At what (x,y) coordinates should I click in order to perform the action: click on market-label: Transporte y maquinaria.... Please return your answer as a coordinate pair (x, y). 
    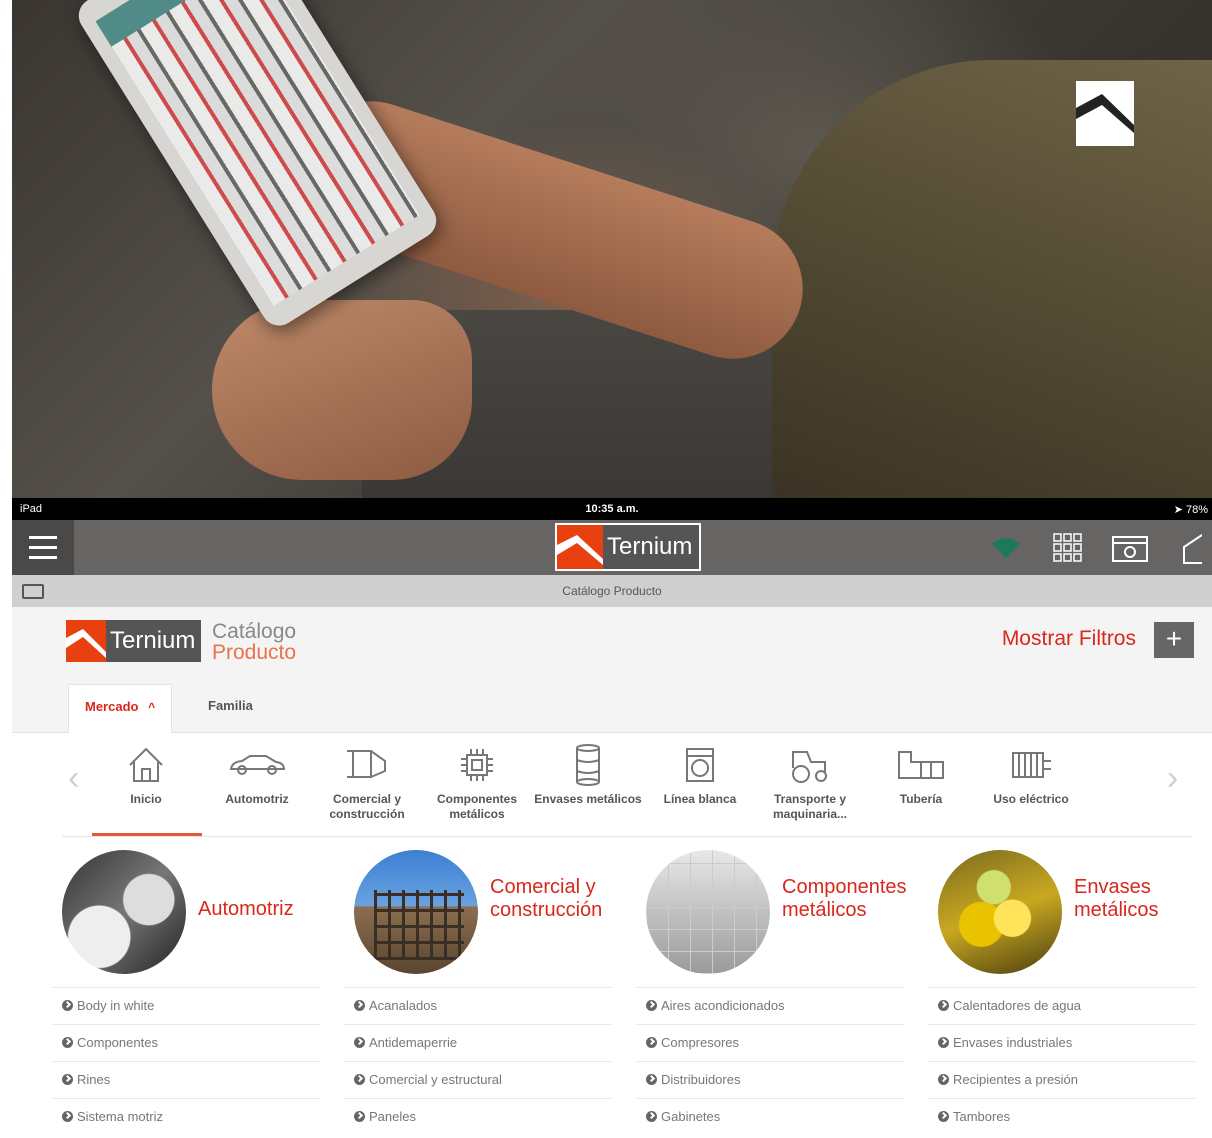
    Looking at the image, I should click on (810, 806).